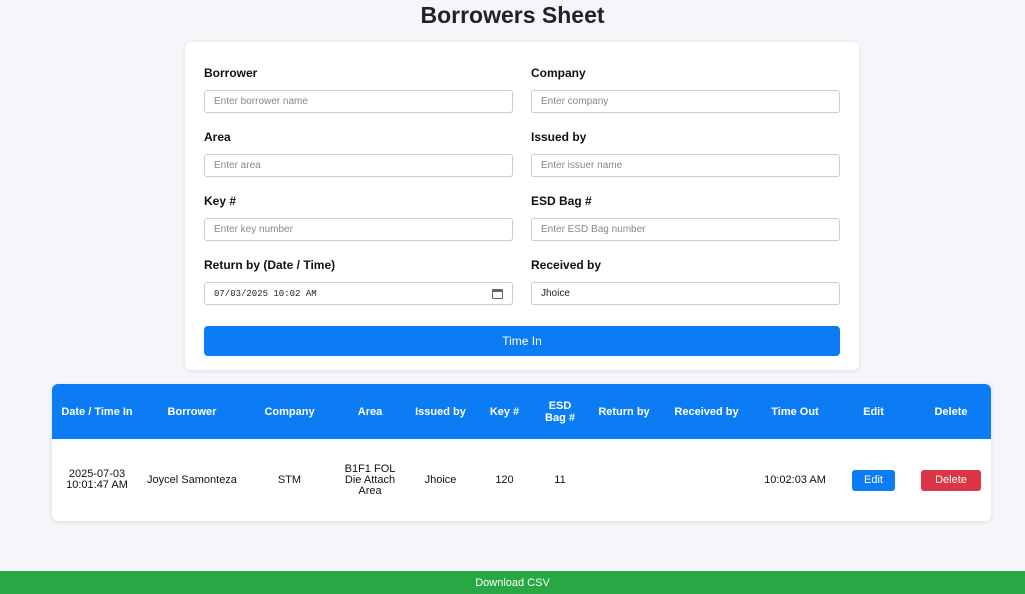 This screenshot has width=1025, height=594. What do you see at coordinates (97, 479) in the screenshot?
I see `cell-date-time-in: 2025-07-03 10:01:47 AM` at bounding box center [97, 479].